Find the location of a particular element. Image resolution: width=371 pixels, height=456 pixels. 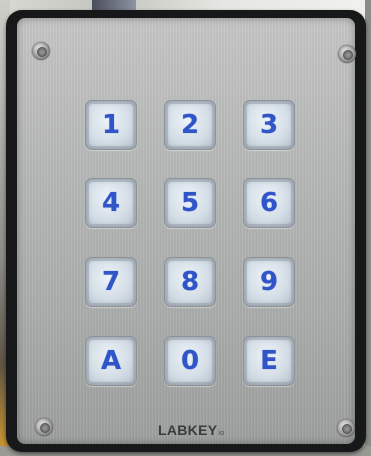

key-label: E is located at coordinates (269, 361).